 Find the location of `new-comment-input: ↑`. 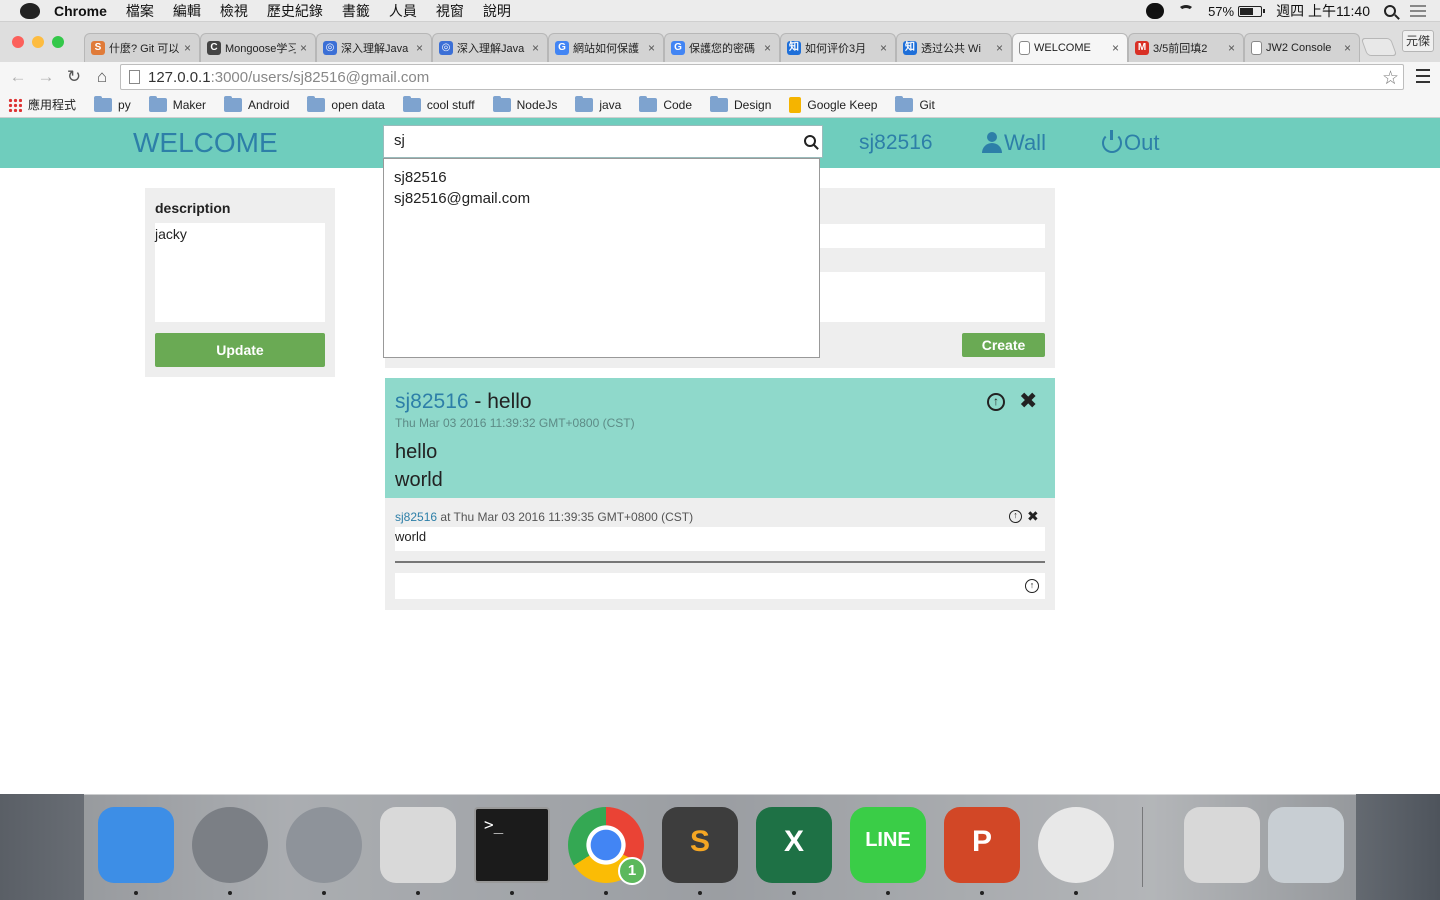

new-comment-input: ↑ is located at coordinates (720, 586).